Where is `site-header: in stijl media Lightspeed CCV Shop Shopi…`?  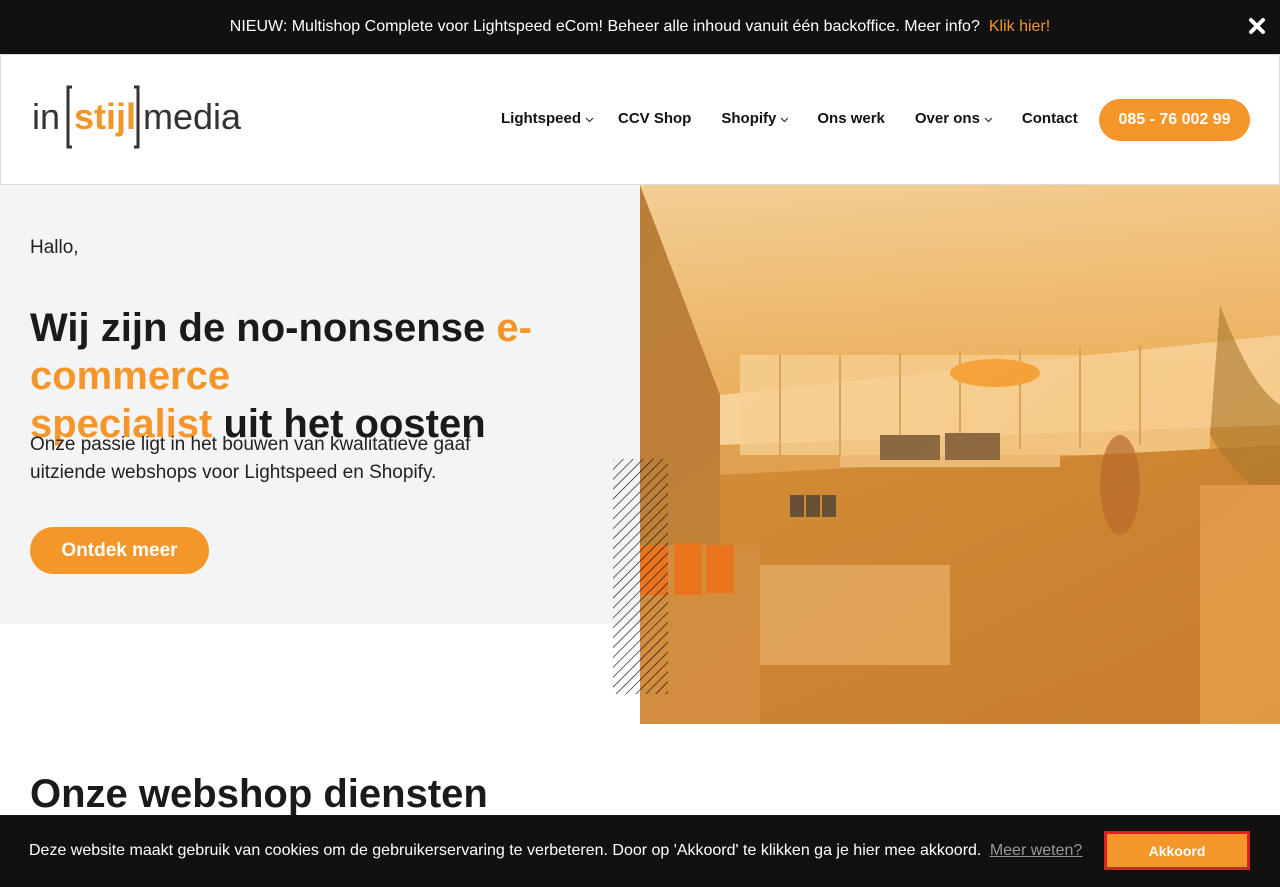 site-header: in stijl media Lightspeed CCV Shop Shopi… is located at coordinates (640, 119).